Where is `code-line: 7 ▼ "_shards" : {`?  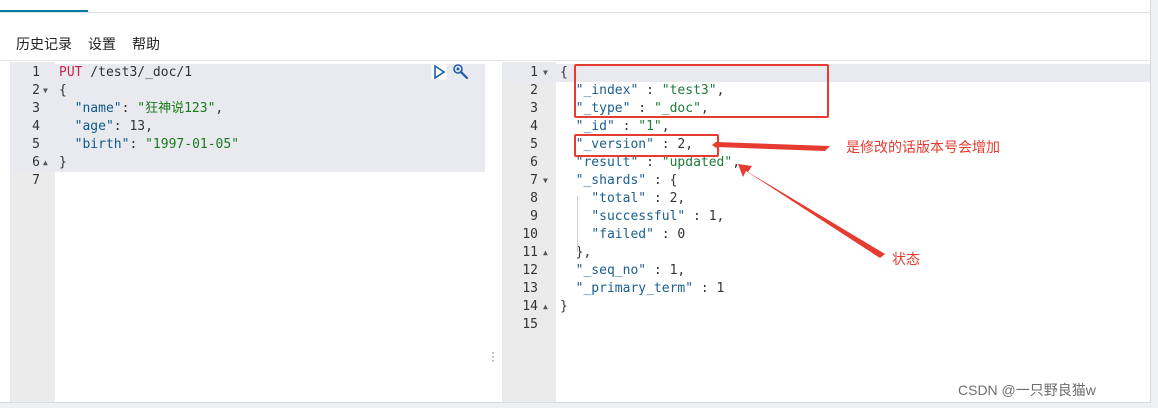
code-line: 7 ▼ "_shards" : { is located at coordinates (826, 181).